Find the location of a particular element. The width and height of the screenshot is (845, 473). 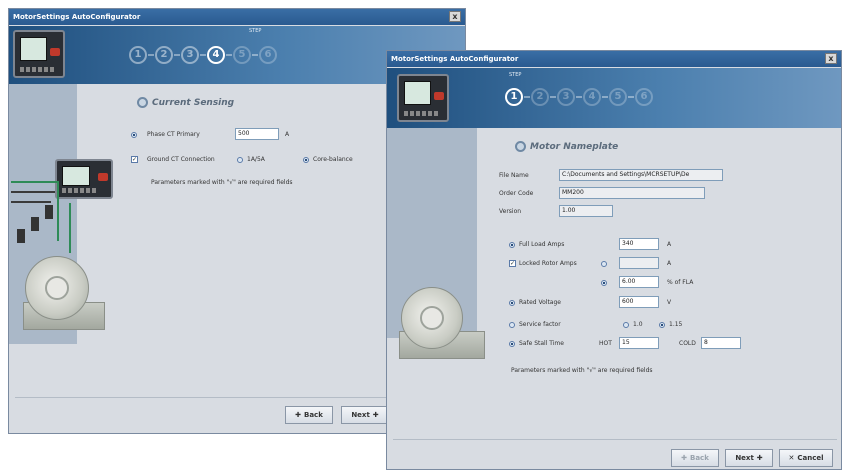

rated-voltage-input: 600 is located at coordinates (639, 302).